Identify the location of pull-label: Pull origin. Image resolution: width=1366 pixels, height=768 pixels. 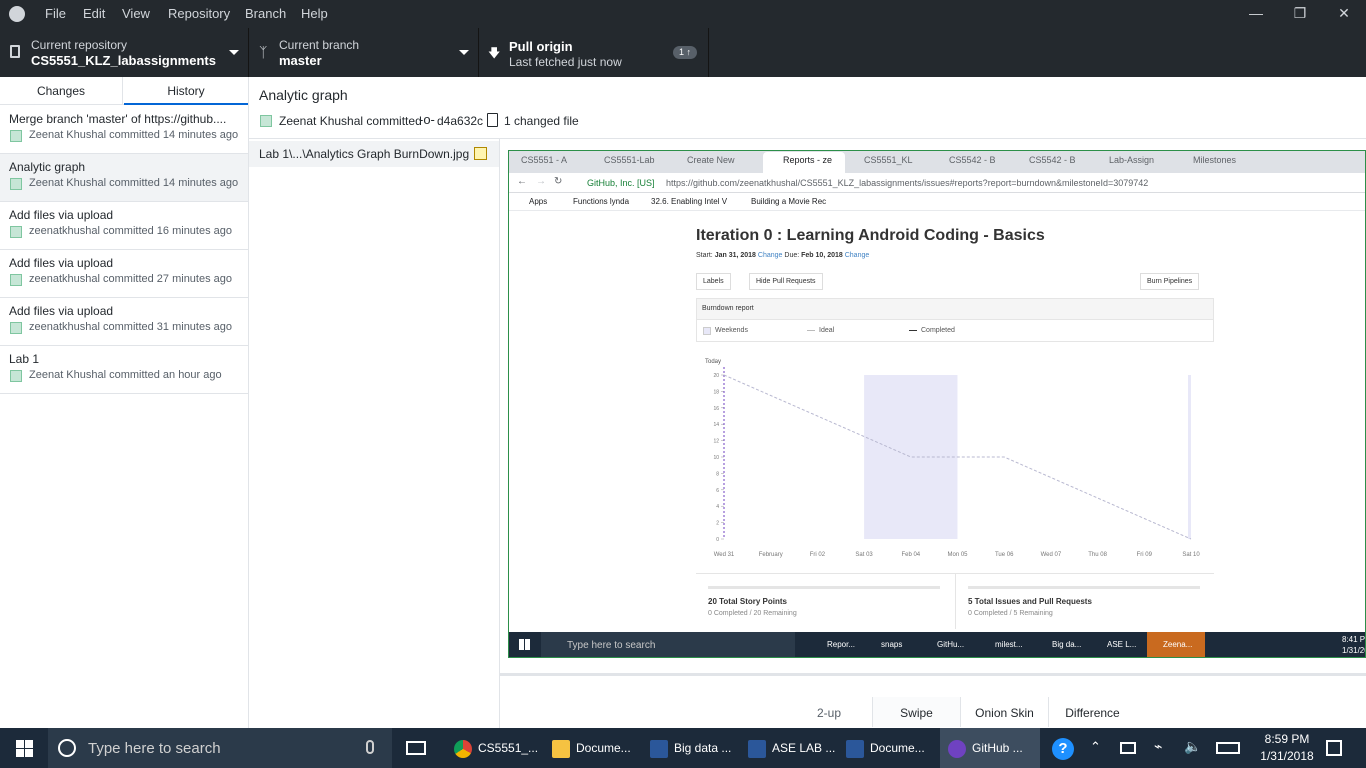
(541, 46).